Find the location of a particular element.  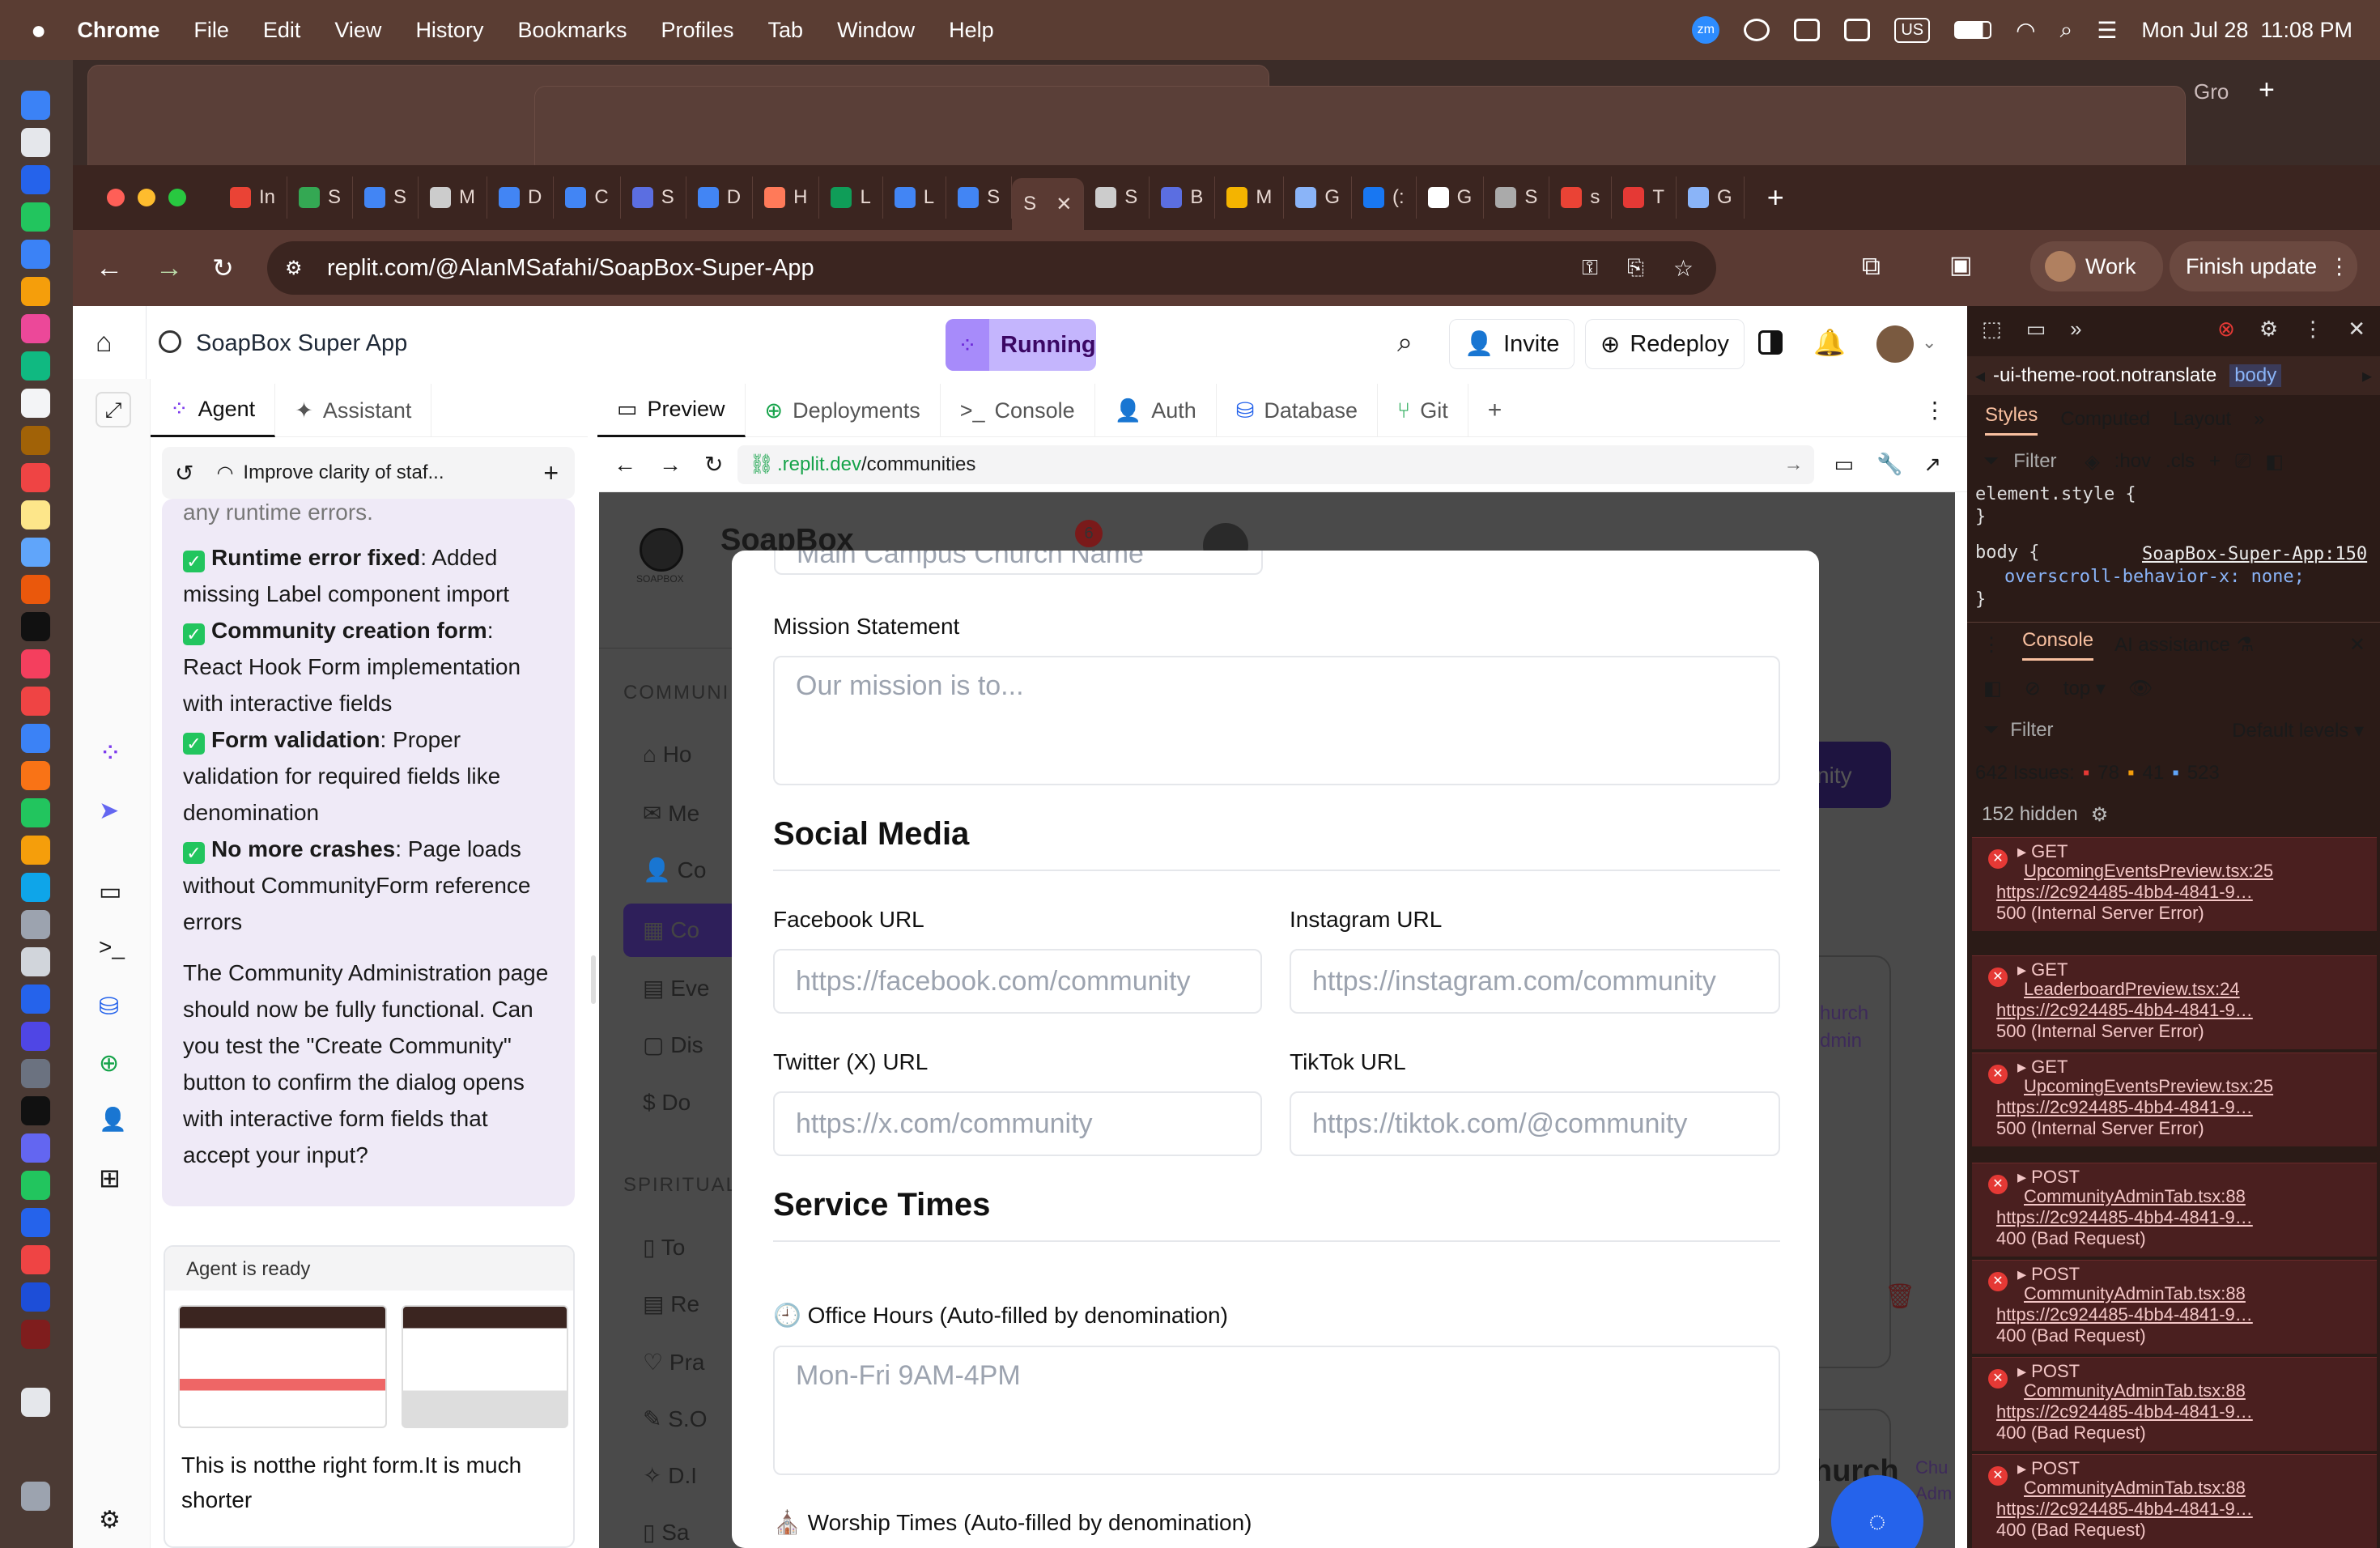

user-avatar is located at coordinates (1895, 344).